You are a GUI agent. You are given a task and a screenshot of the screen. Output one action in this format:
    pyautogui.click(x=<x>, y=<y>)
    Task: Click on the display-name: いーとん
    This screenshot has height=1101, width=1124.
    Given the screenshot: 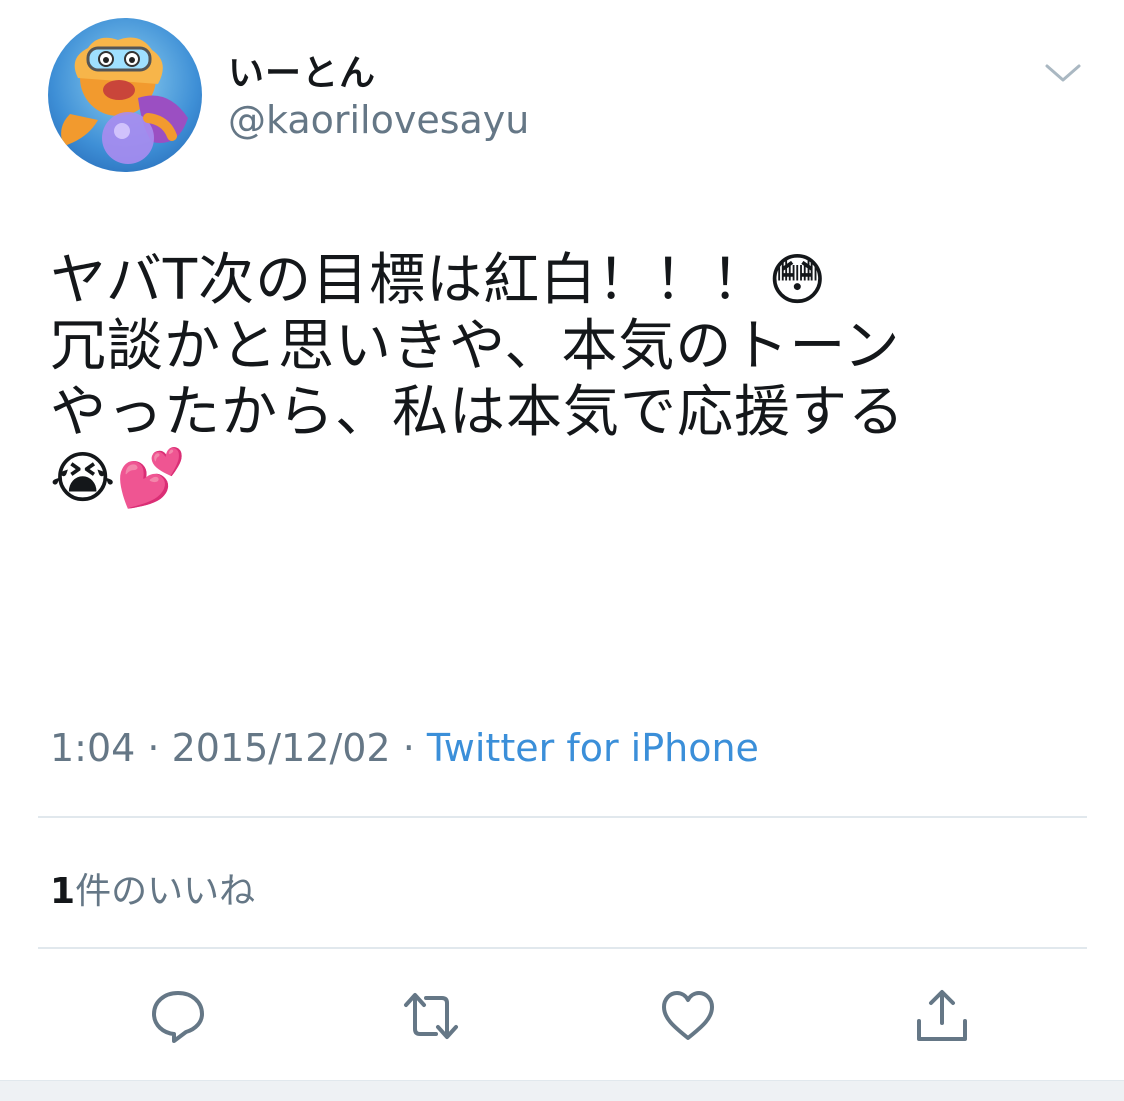 What is the action you would take?
    pyautogui.click(x=302, y=70)
    